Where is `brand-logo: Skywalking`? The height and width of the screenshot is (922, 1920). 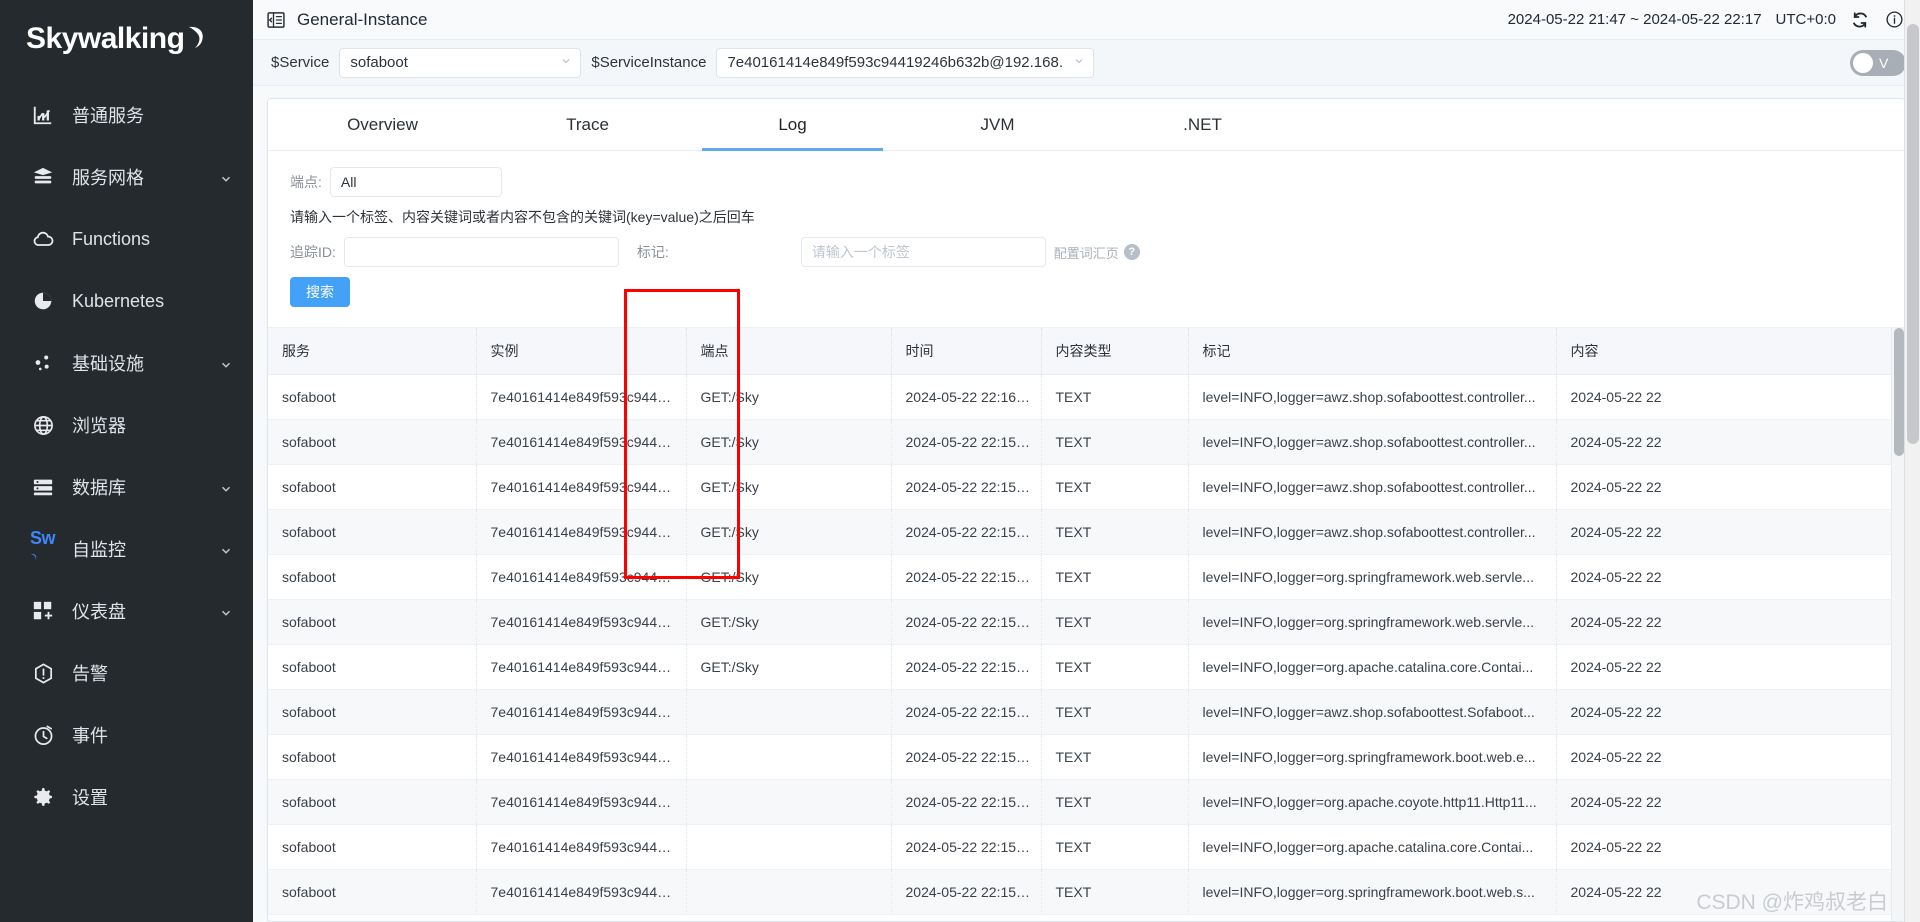 brand-logo: Skywalking is located at coordinates (126, 39).